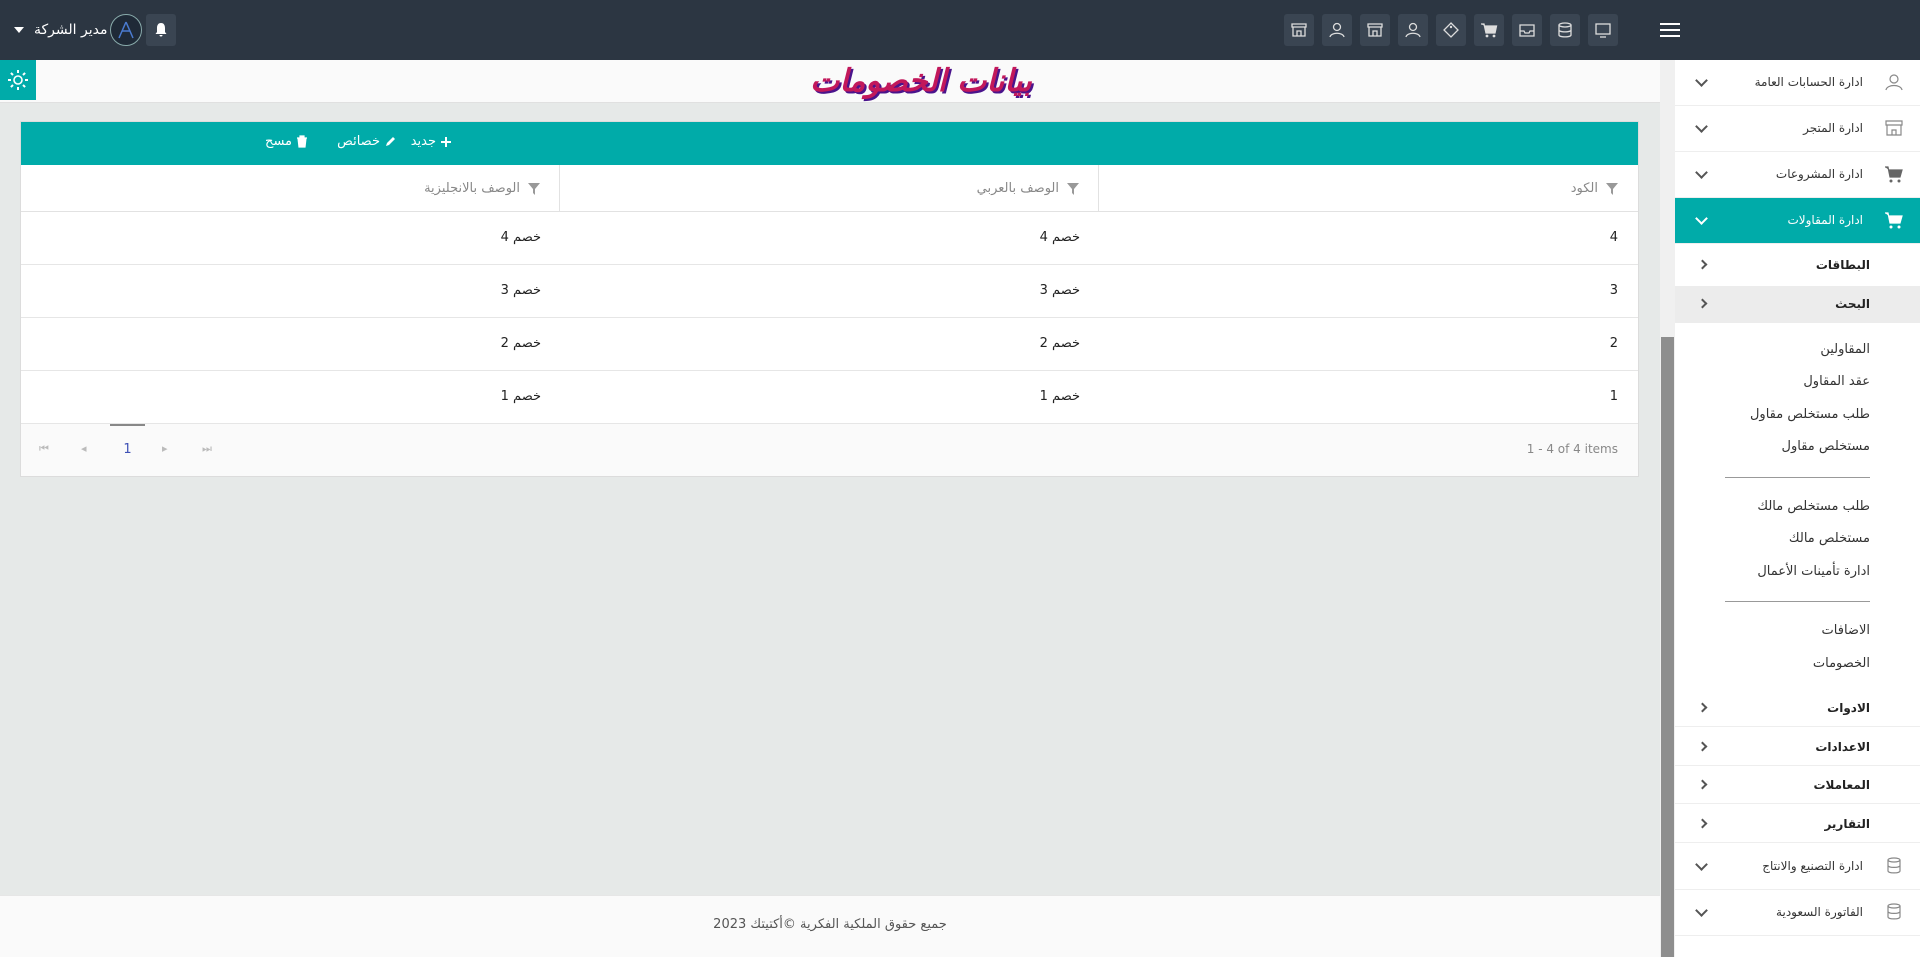  Describe the element at coordinates (960, 30) in the screenshot. I see `top-navbar: مدير الشركة` at that location.